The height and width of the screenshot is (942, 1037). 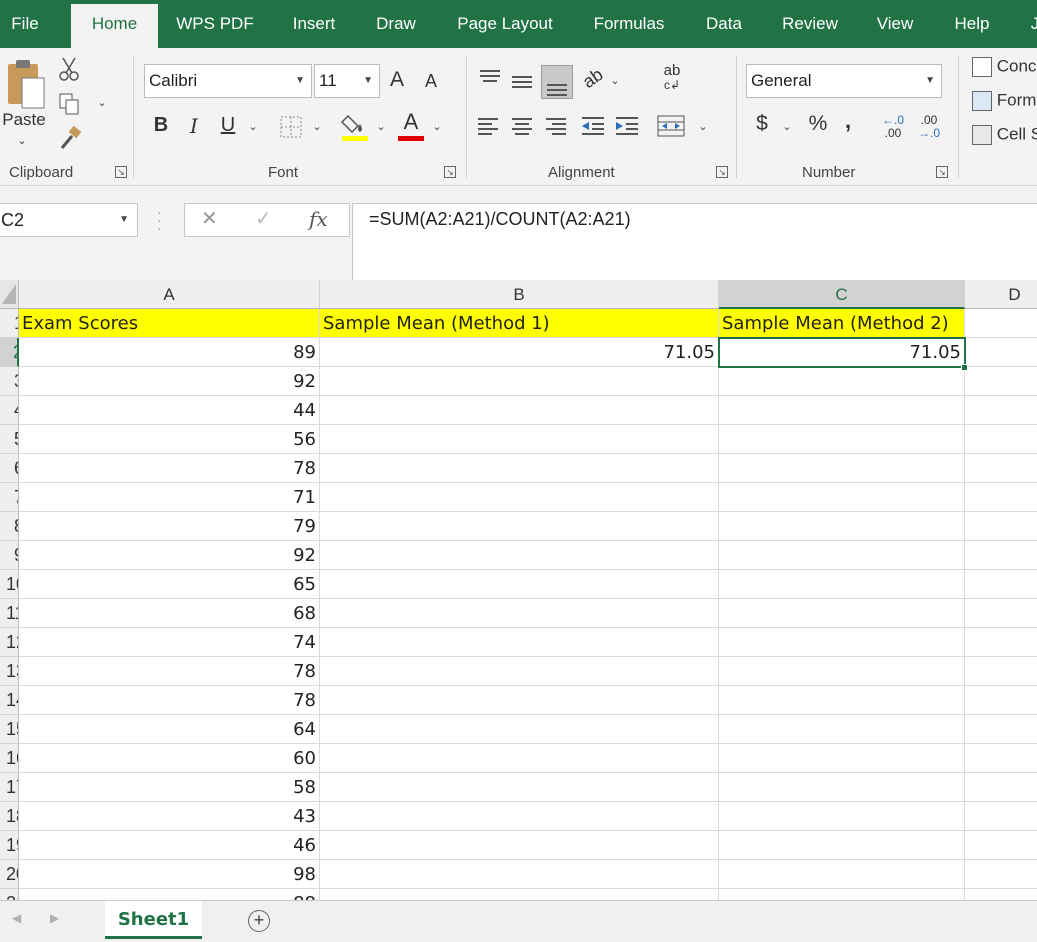 What do you see at coordinates (9, 671) in the screenshot?
I see `row-header: 13` at bounding box center [9, 671].